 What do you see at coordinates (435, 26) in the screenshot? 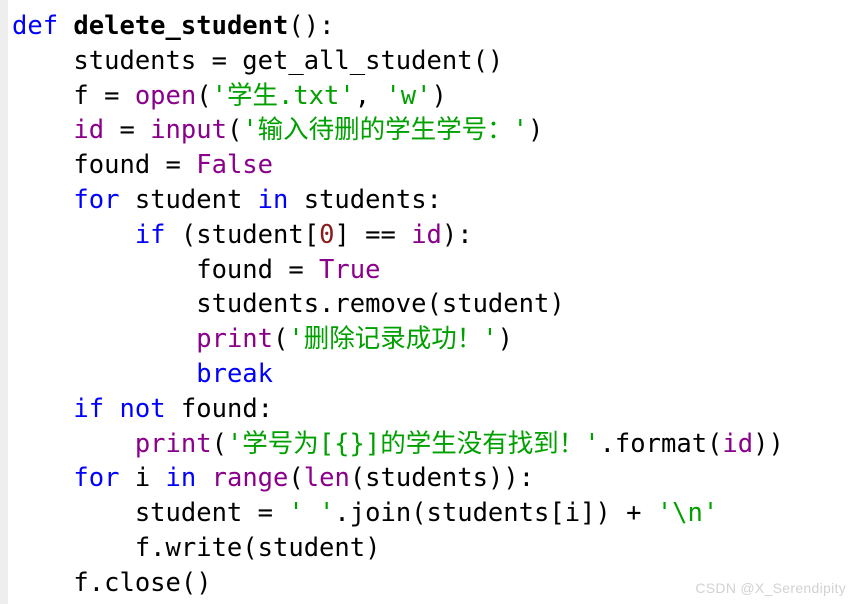
I see `code-line: def delete_student():` at bounding box center [435, 26].